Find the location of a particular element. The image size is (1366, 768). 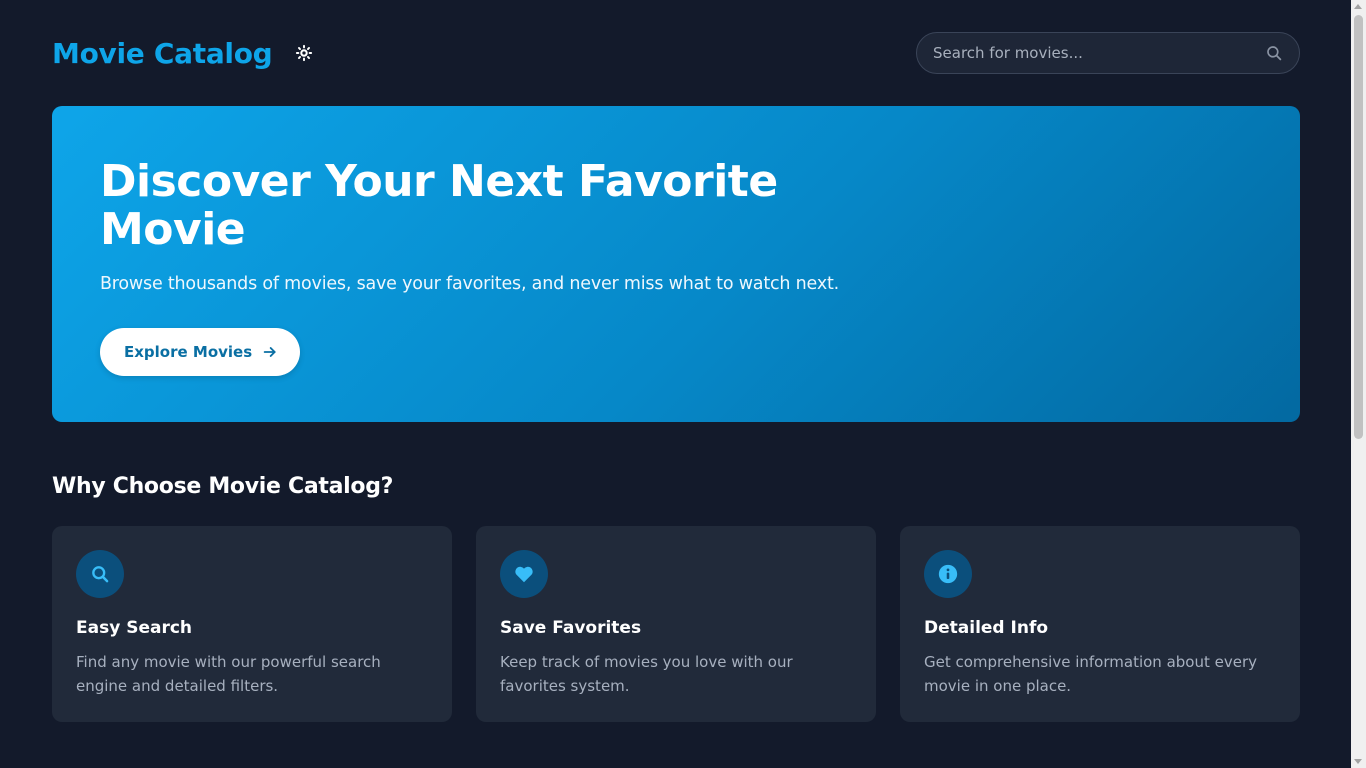

scrollbar-thumb is located at coordinates (1358, 227).